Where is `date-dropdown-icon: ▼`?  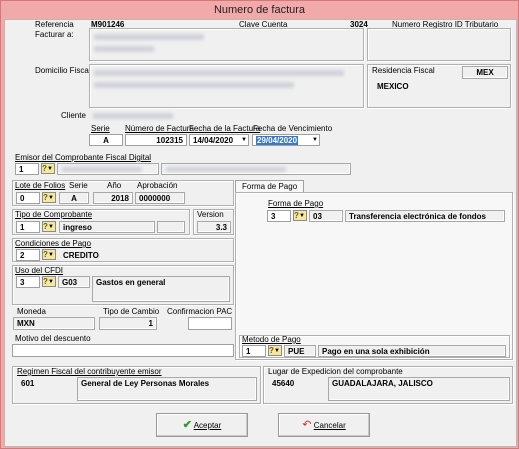
date-dropdown-icon: ▼ is located at coordinates (244, 140).